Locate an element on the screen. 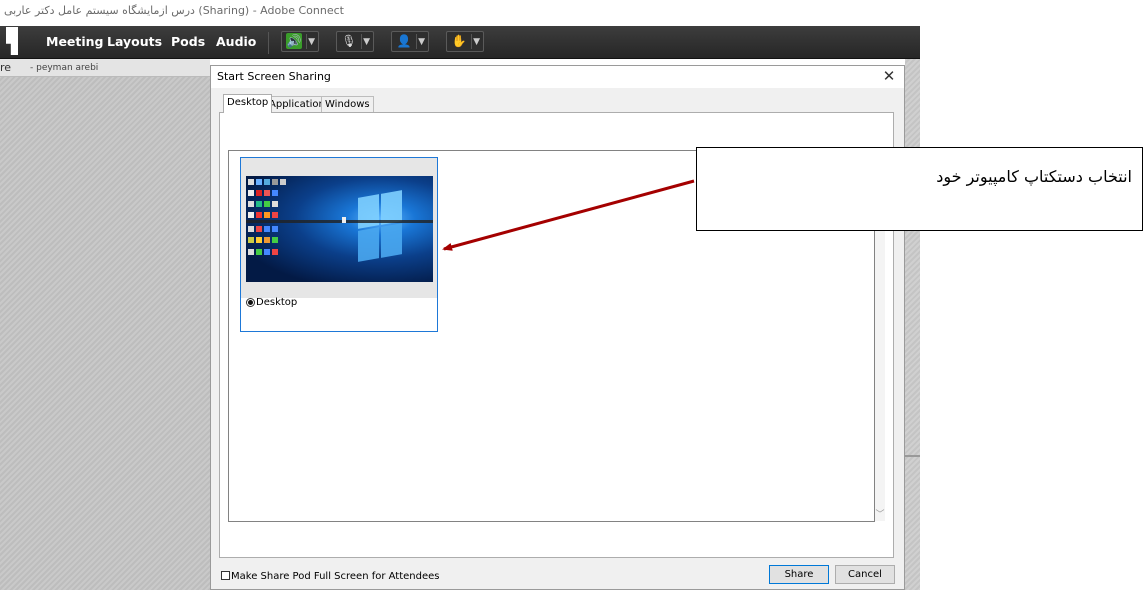 This screenshot has height=590, width=1143. scroll-down-icon: ﹀ is located at coordinates (880, 515).